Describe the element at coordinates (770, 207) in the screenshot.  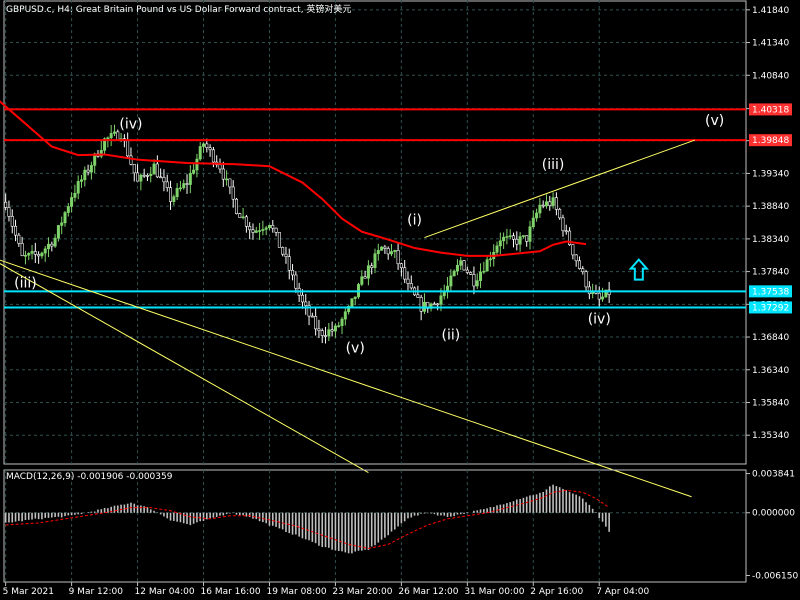
I see `price-tick-label: 1.38840` at that location.